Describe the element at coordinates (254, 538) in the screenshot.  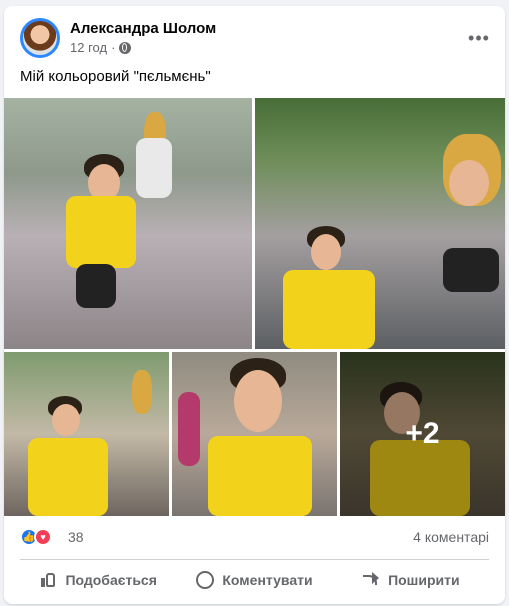
I see `reactions-bar: 👍 ♥ 38 4 коментарі` at that location.